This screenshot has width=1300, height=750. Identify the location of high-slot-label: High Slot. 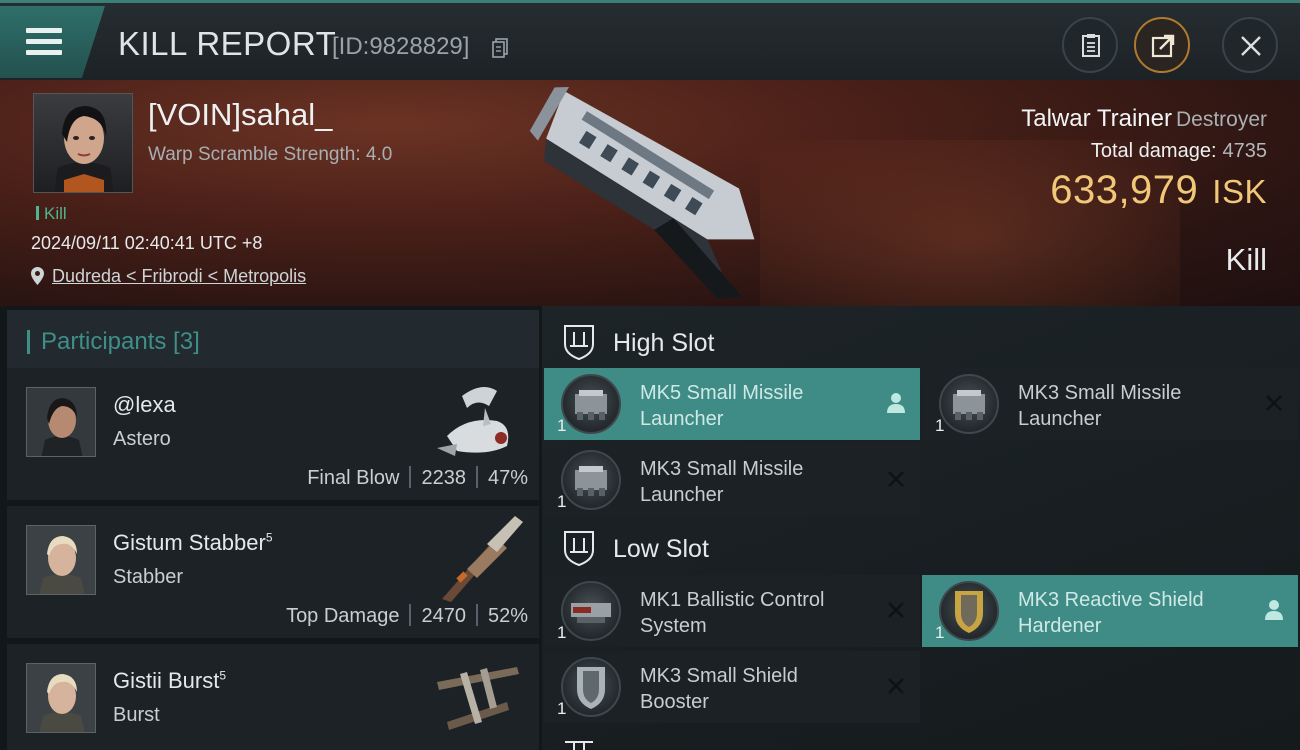
(664, 343).